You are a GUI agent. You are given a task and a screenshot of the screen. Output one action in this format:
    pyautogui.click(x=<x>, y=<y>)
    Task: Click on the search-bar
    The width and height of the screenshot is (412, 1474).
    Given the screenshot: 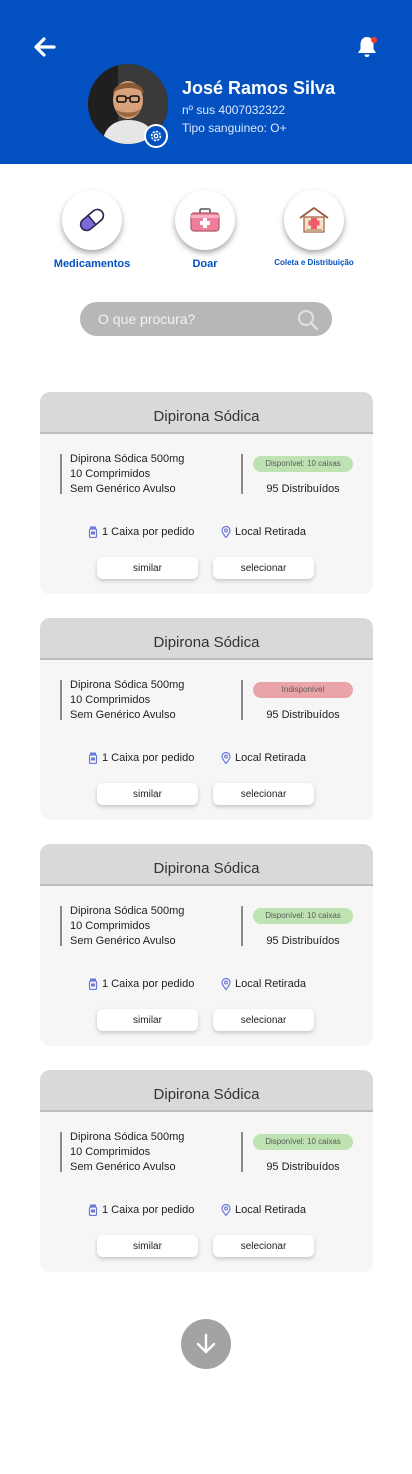 What is the action you would take?
    pyautogui.click(x=206, y=319)
    